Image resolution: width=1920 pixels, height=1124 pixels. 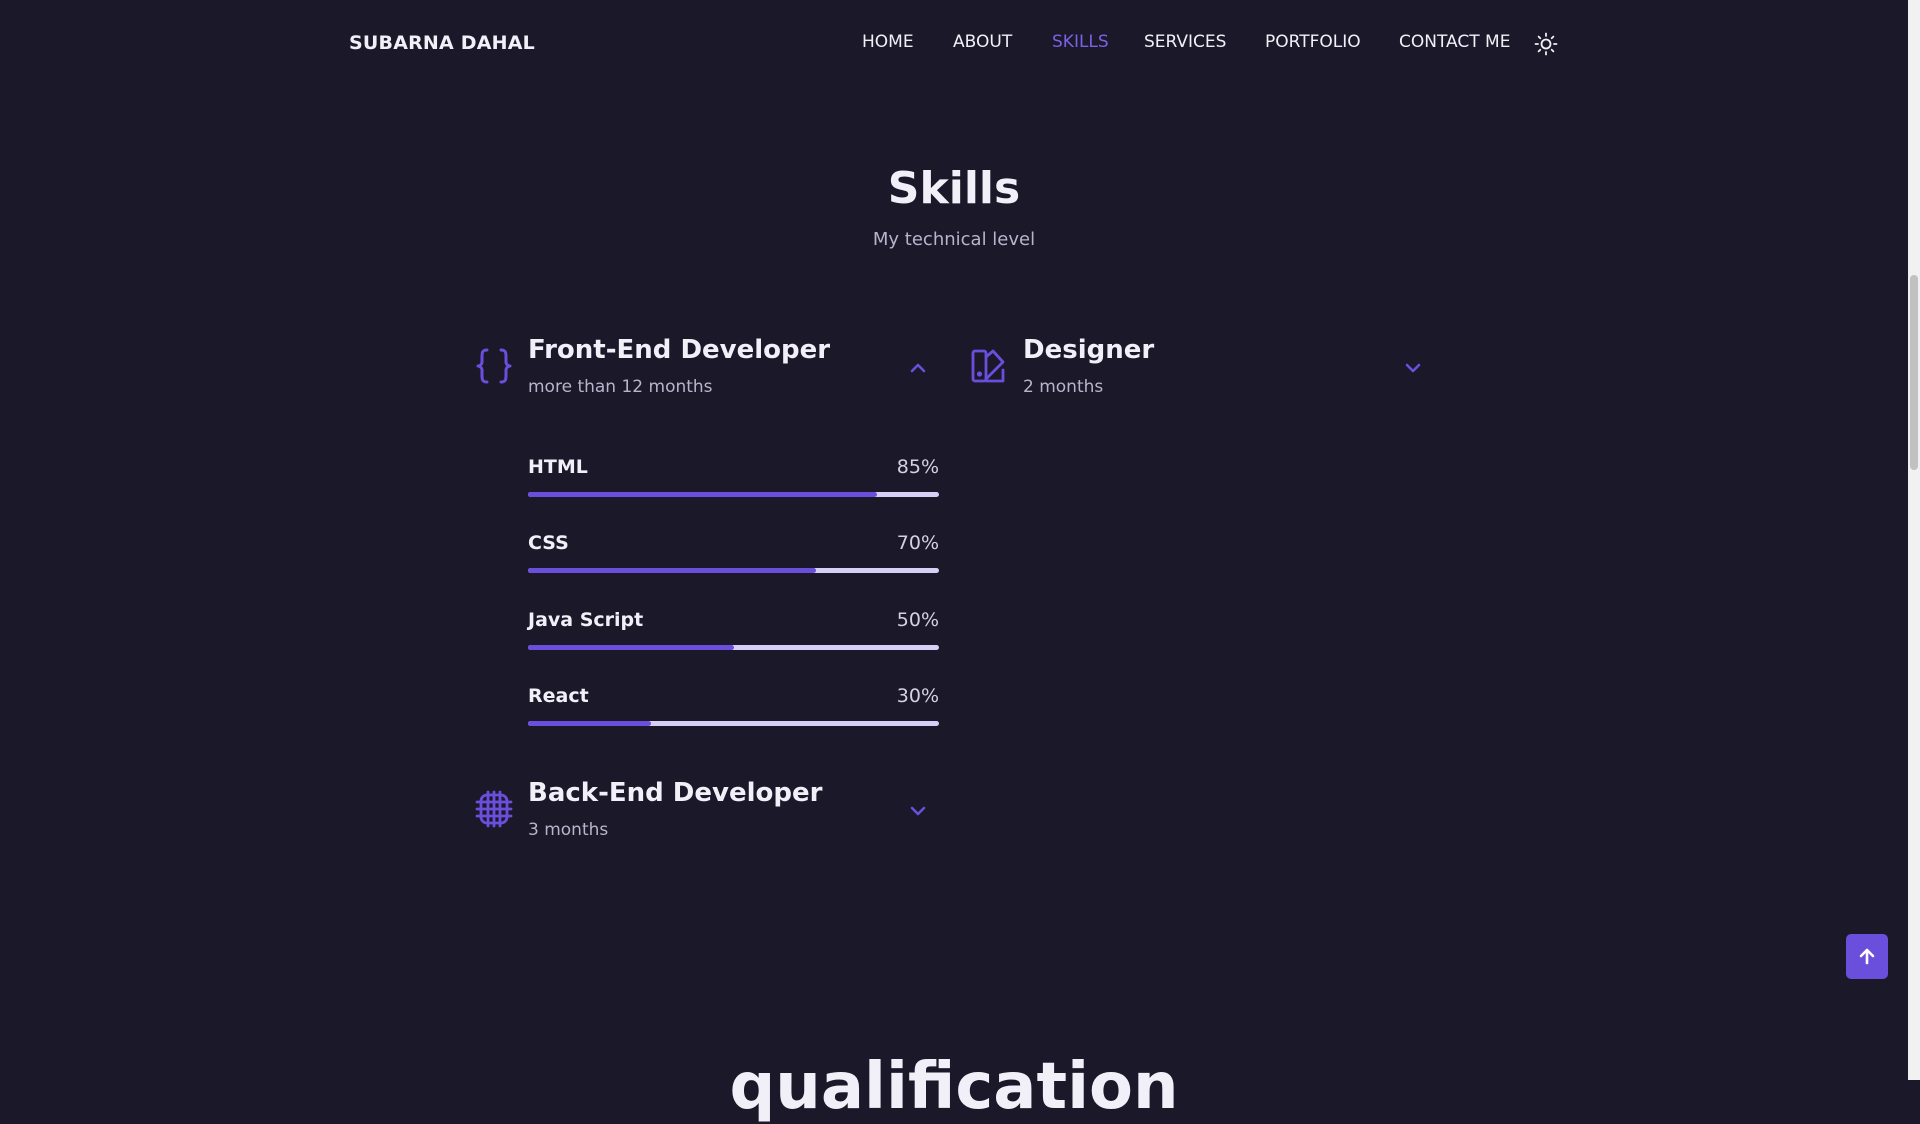 What do you see at coordinates (918, 368) in the screenshot?
I see `chevron-up-icon` at bounding box center [918, 368].